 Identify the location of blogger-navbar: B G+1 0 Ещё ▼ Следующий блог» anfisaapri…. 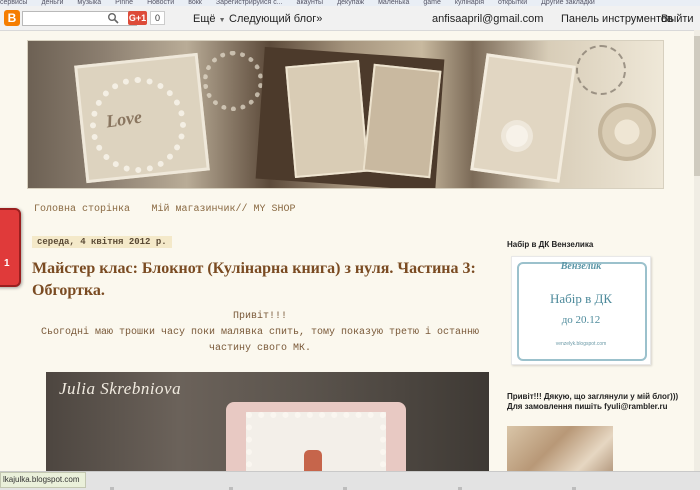
(350, 18).